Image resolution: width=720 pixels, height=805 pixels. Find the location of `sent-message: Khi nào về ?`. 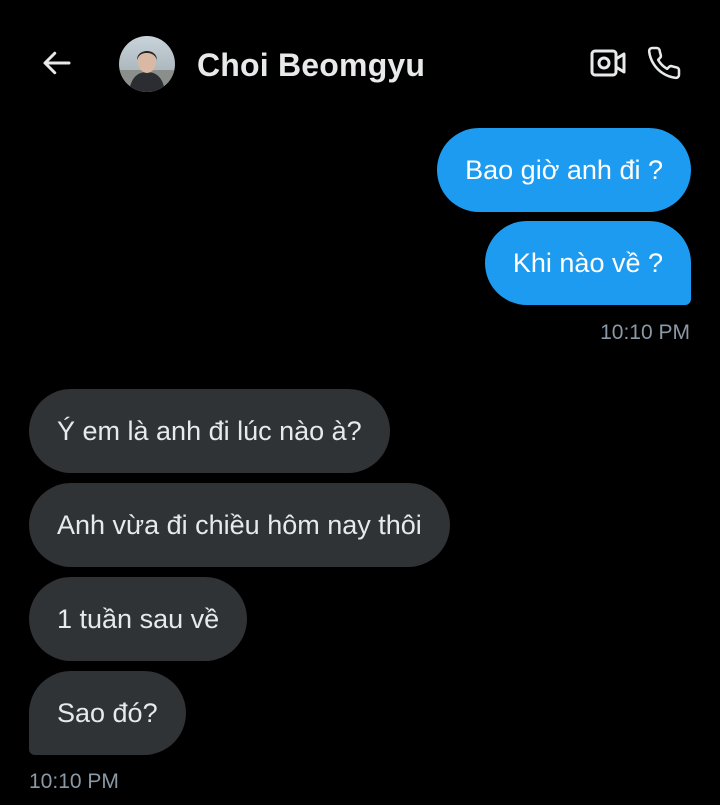

sent-message: Khi nào về ? is located at coordinates (587, 263).